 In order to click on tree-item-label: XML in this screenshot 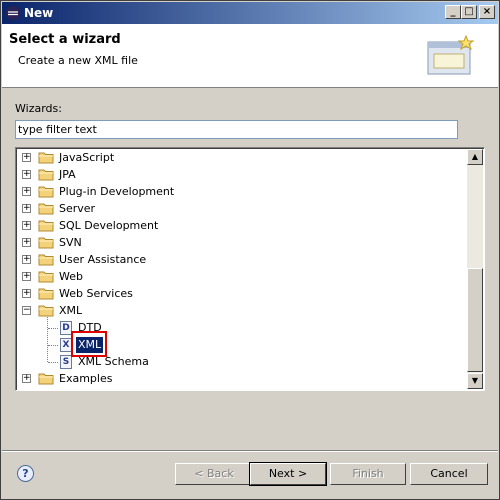, I will do `click(71, 310)`.